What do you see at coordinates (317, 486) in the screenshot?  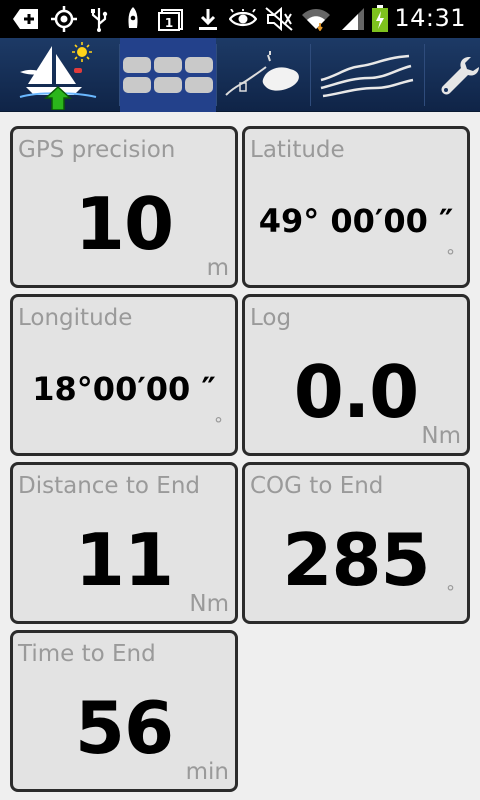 I see `tile-label: COG to End` at bounding box center [317, 486].